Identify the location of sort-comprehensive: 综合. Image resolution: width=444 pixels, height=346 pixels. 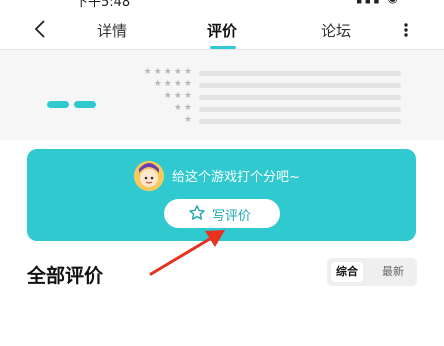
(347, 272).